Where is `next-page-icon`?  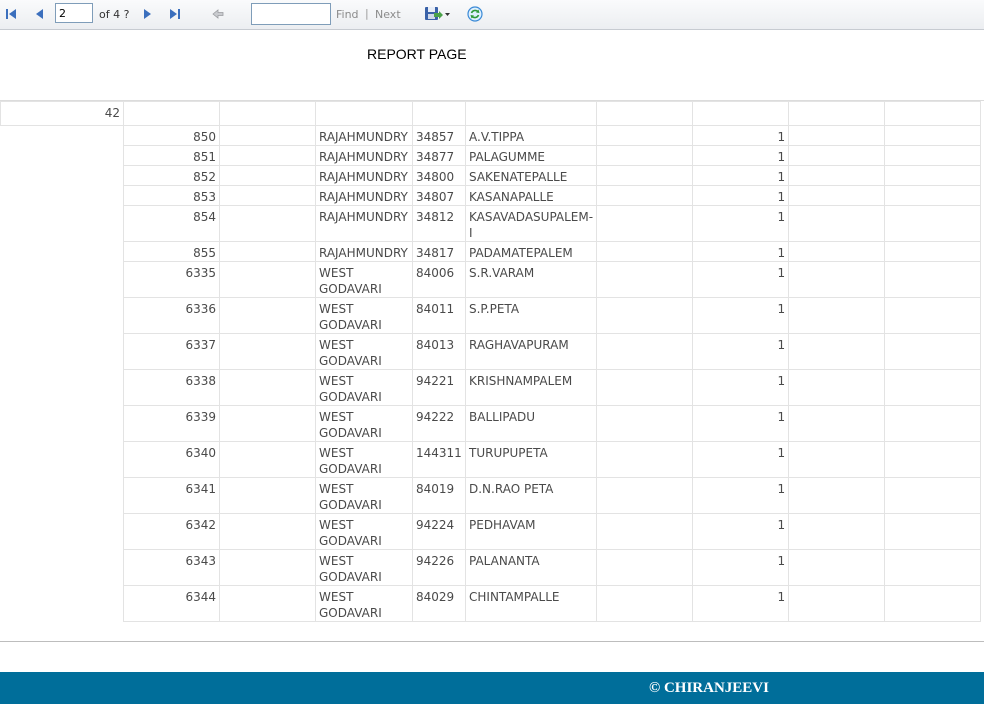
next-page-icon is located at coordinates (147, 14).